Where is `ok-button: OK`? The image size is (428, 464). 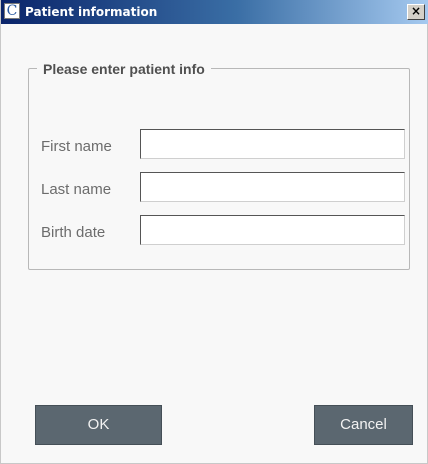 ok-button: OK is located at coordinates (98, 425).